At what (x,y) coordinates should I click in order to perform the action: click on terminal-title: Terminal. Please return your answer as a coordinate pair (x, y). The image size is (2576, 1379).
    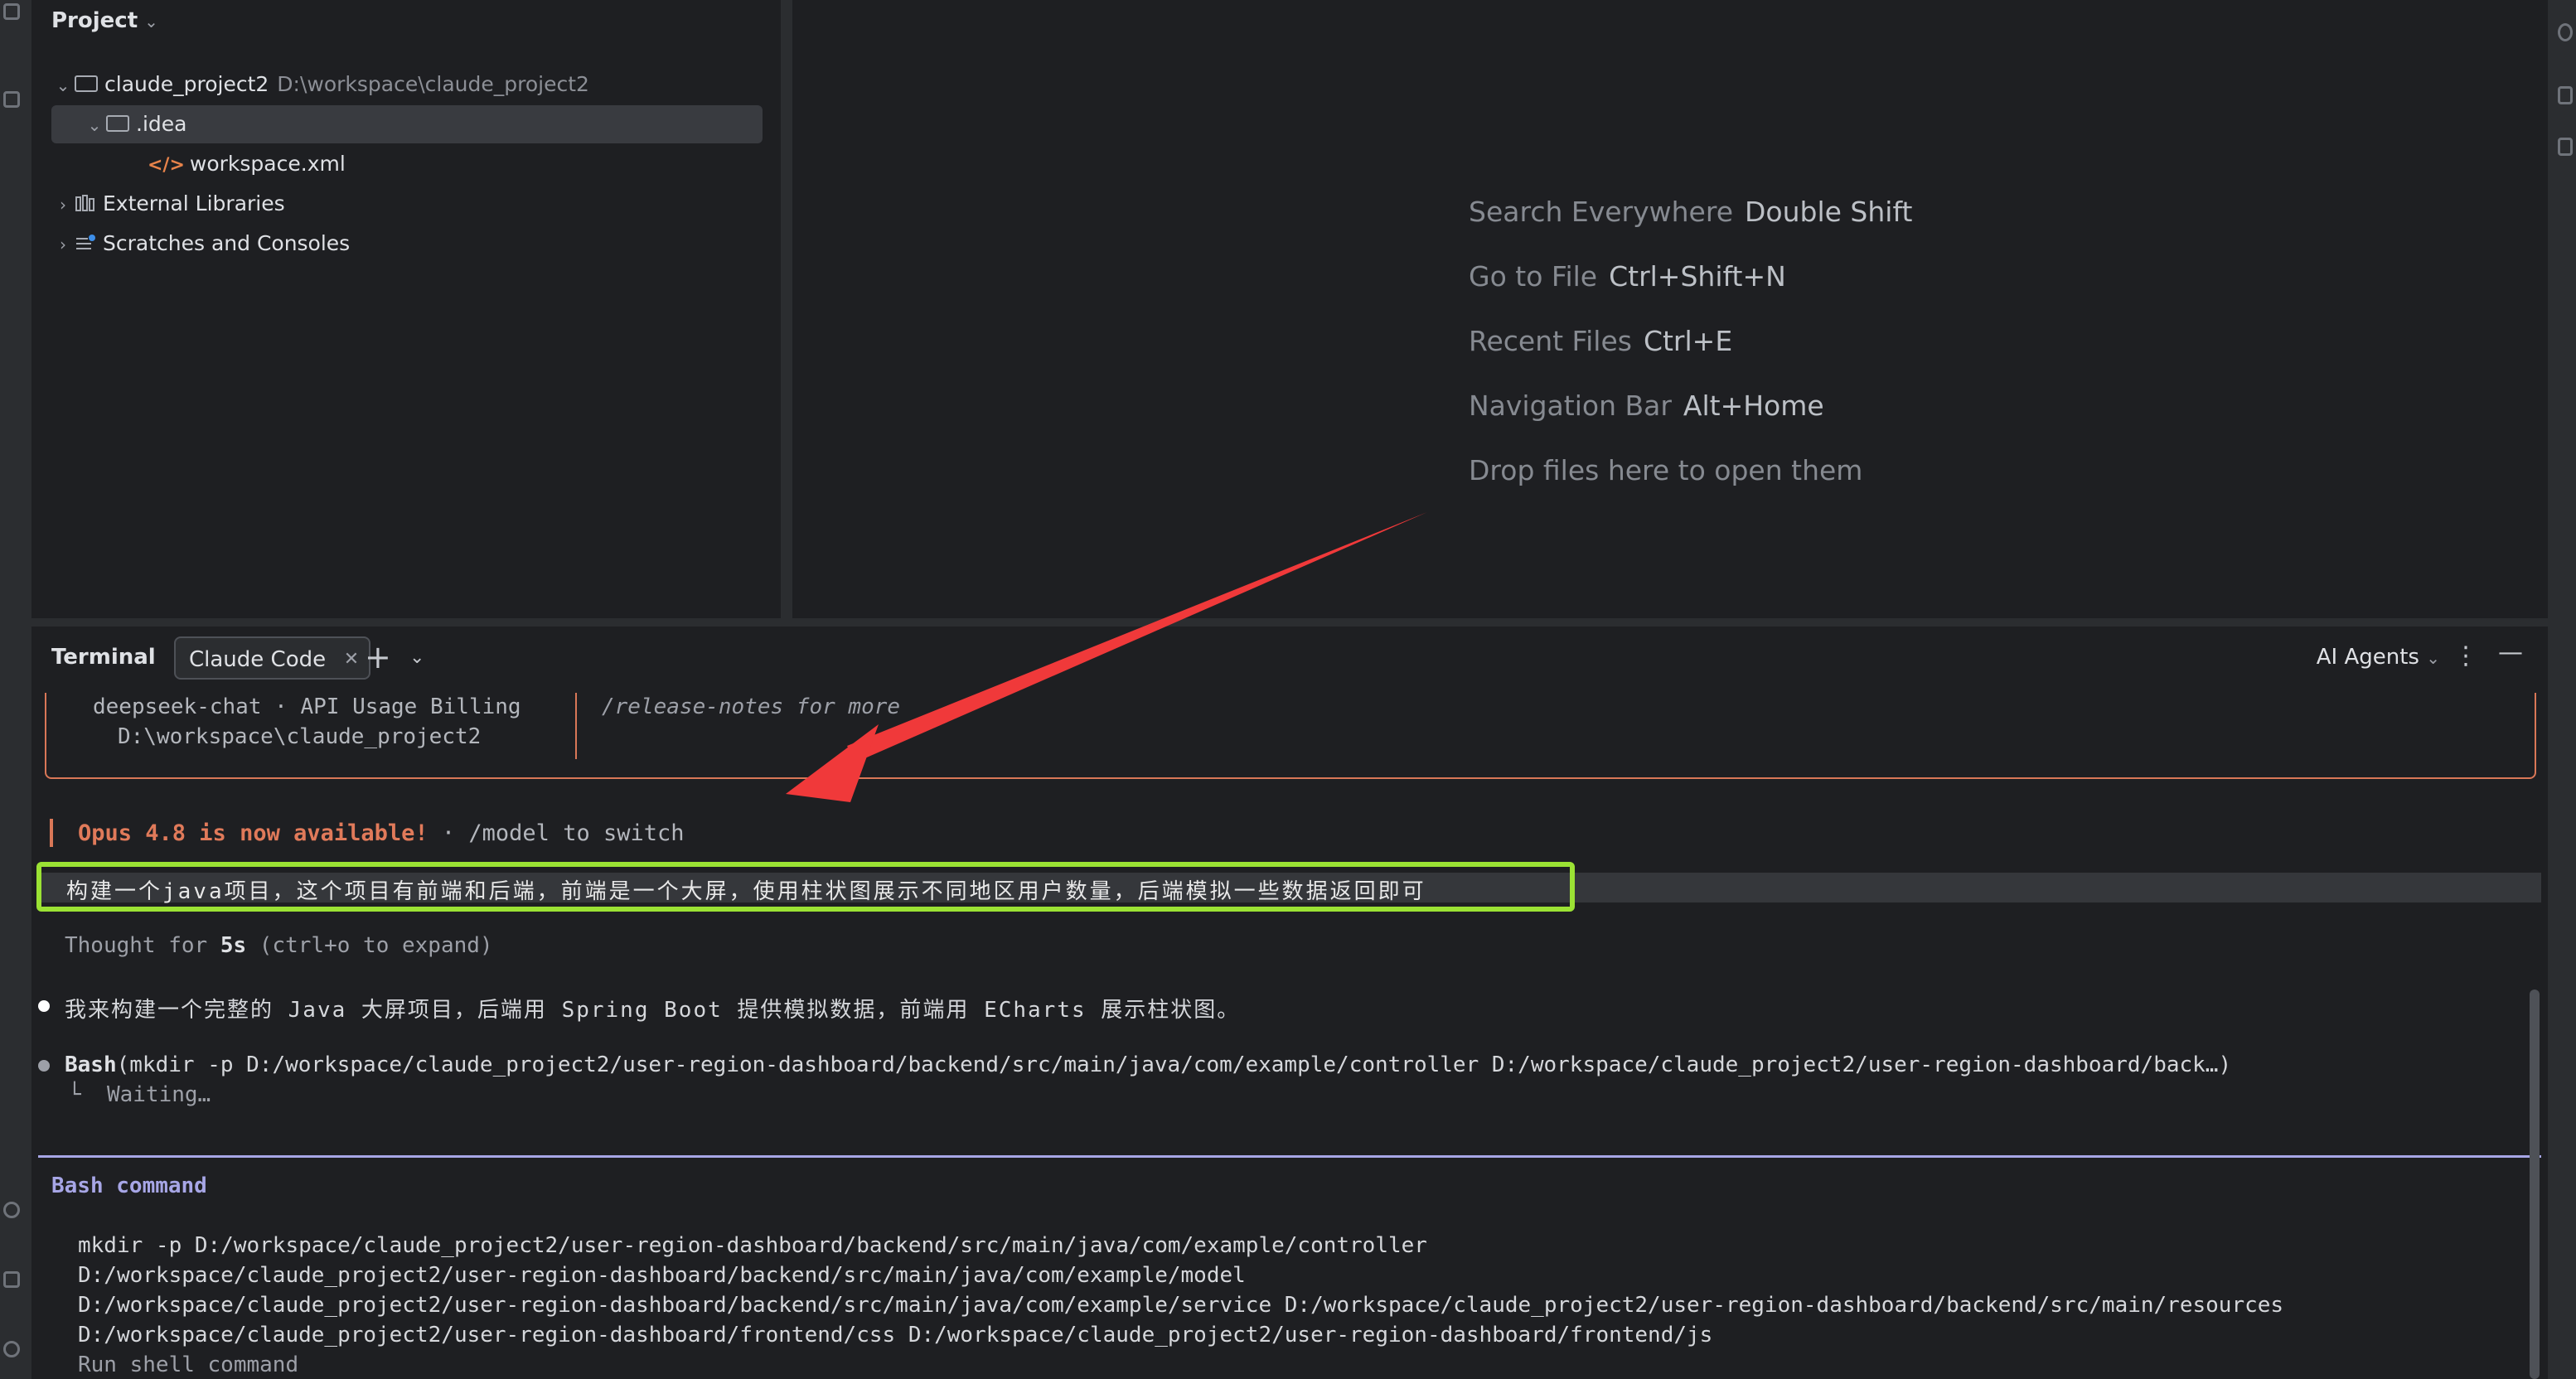
    Looking at the image, I should click on (103, 657).